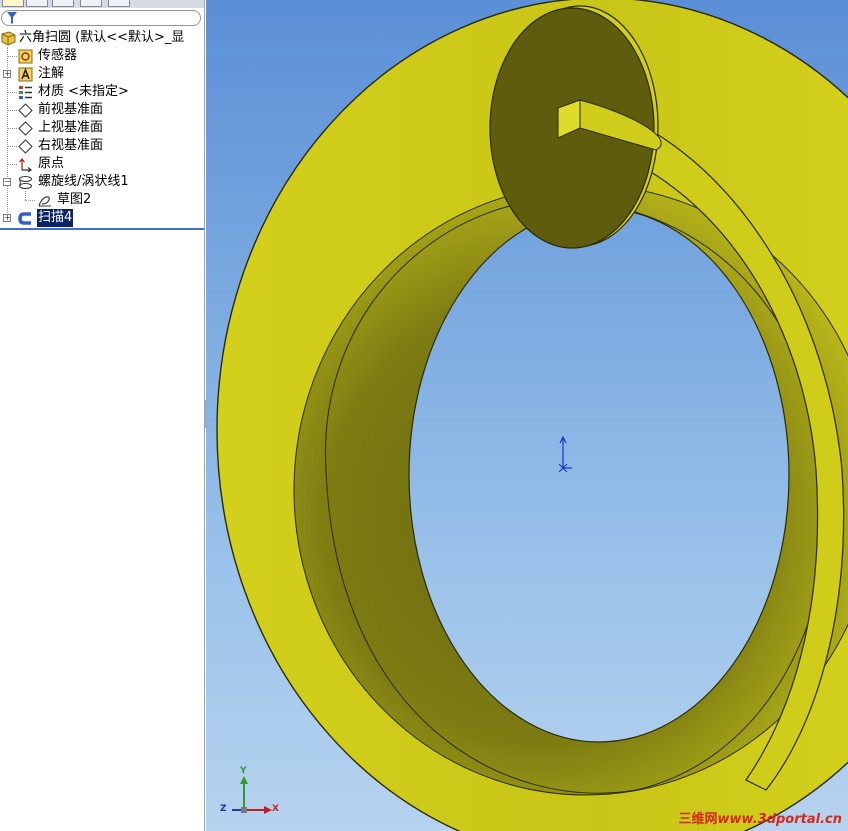  What do you see at coordinates (13, 3) in the screenshot?
I see `tab-feature-manager` at bounding box center [13, 3].